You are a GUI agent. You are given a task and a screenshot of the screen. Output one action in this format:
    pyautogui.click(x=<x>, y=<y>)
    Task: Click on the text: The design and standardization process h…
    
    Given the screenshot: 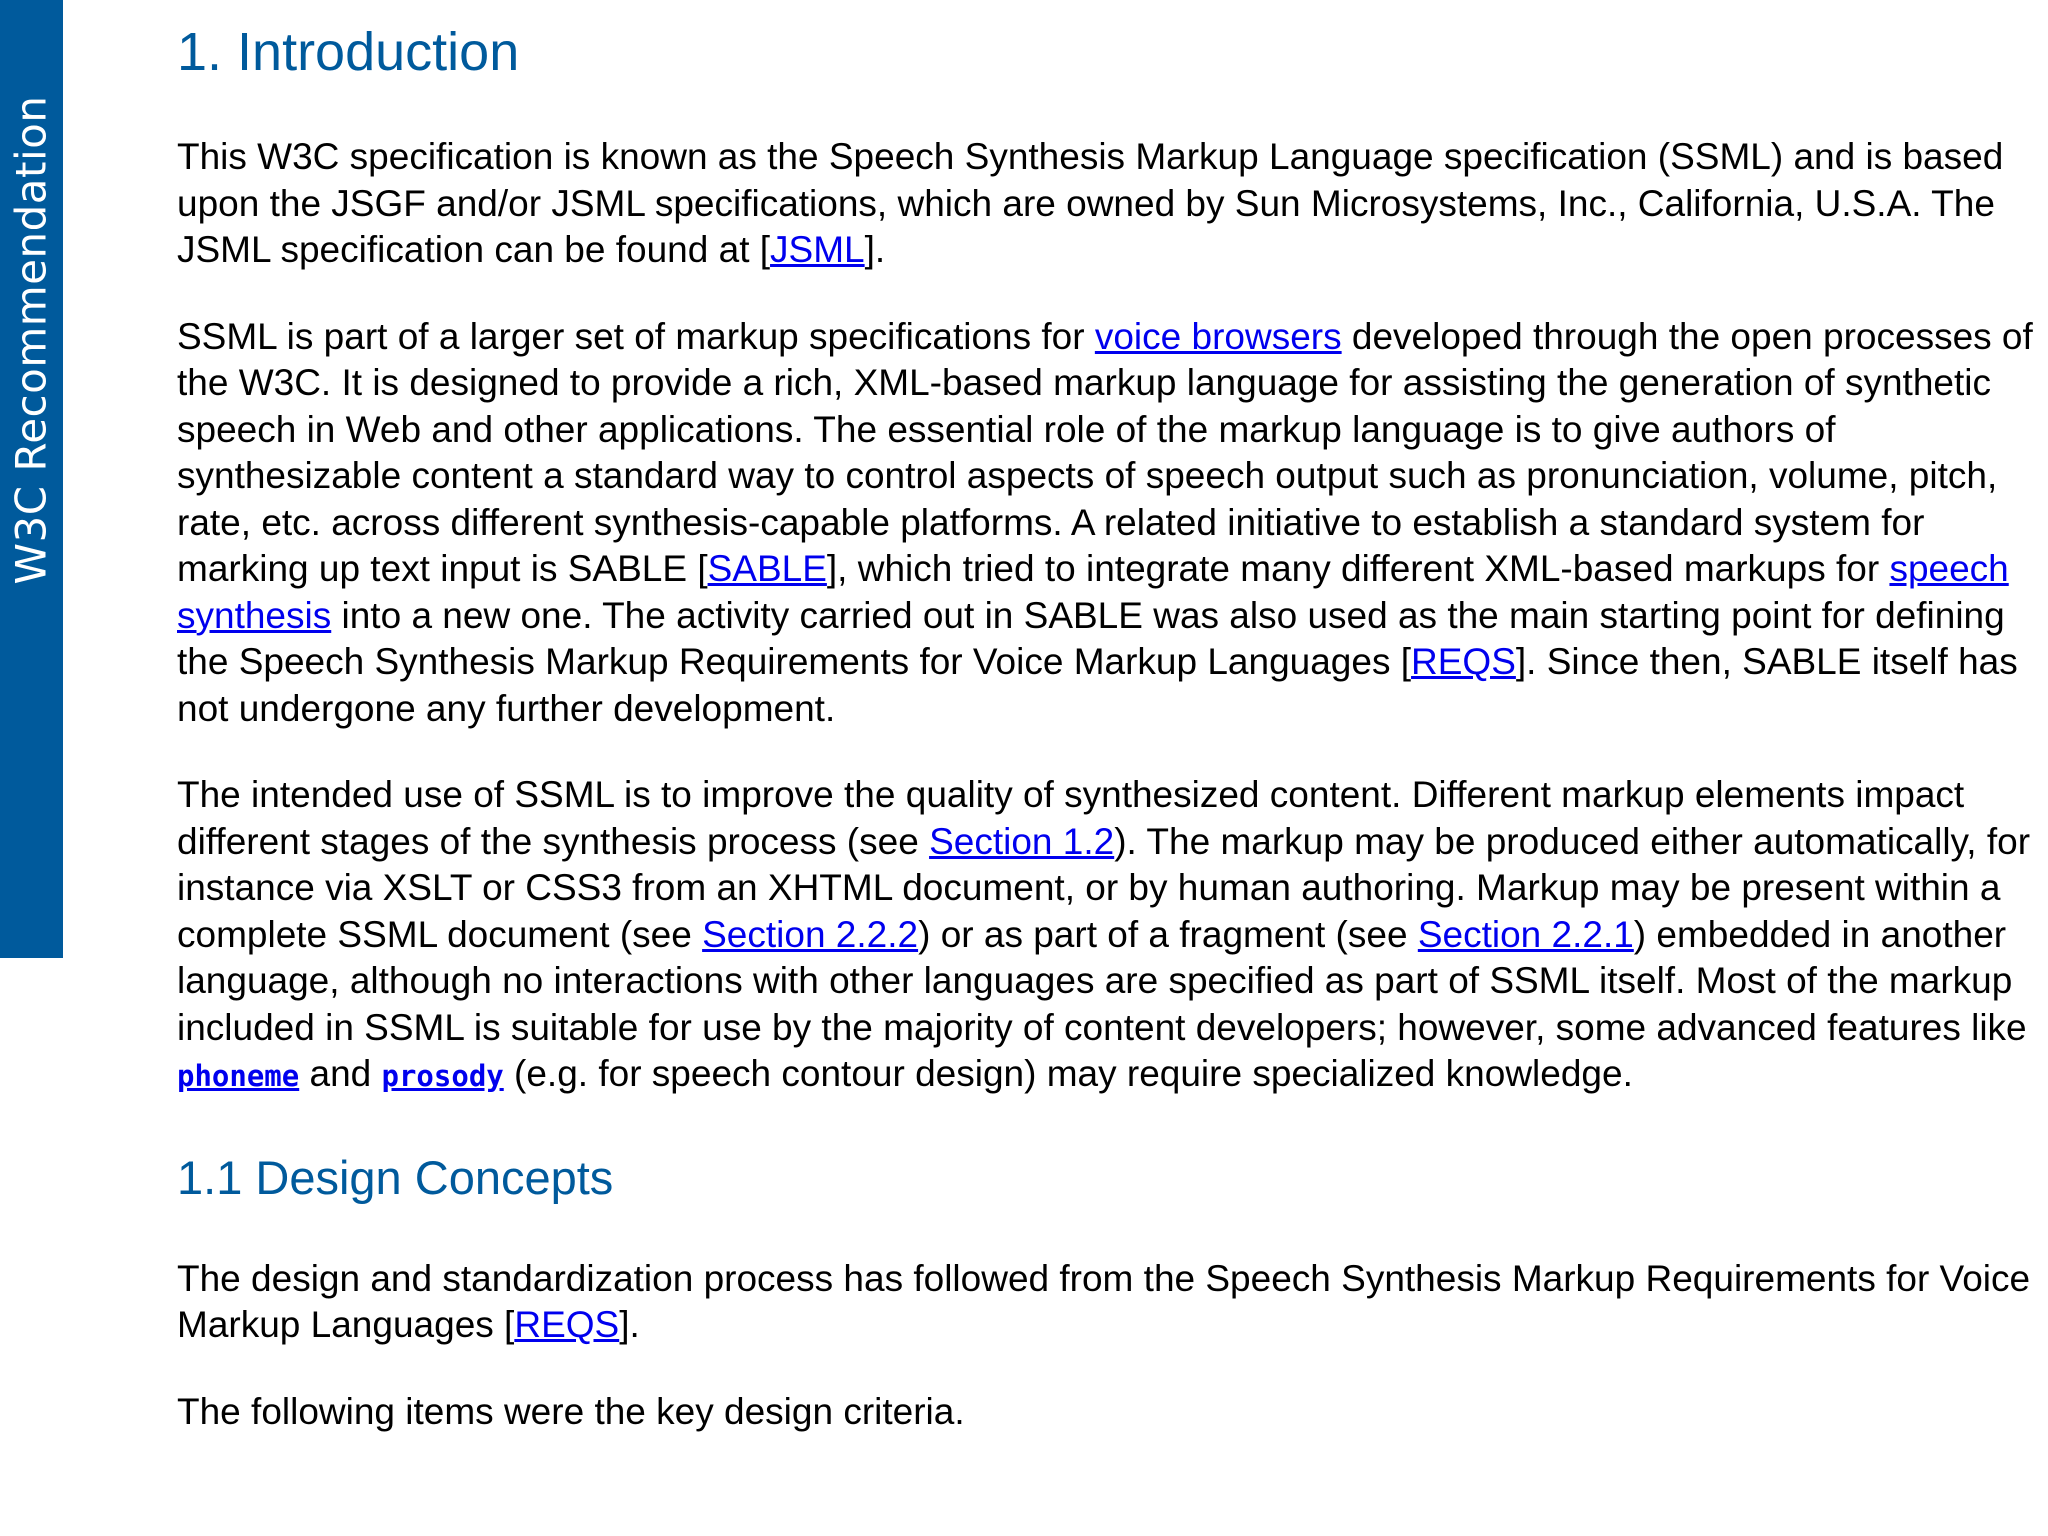 What is the action you would take?
    pyautogui.click(x=1104, y=1301)
    